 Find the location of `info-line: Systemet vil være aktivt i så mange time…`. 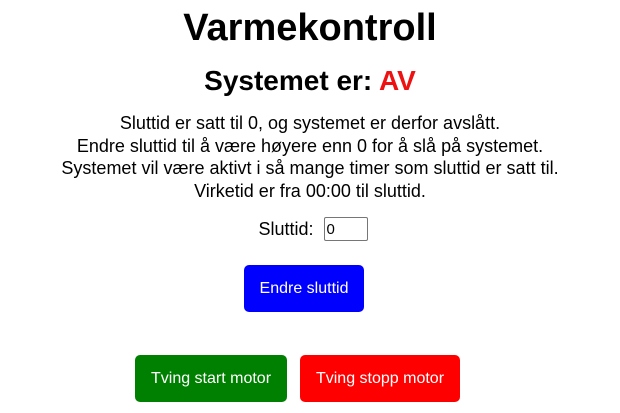

info-line: Systemet vil være aktivt i så mange time… is located at coordinates (310, 168).